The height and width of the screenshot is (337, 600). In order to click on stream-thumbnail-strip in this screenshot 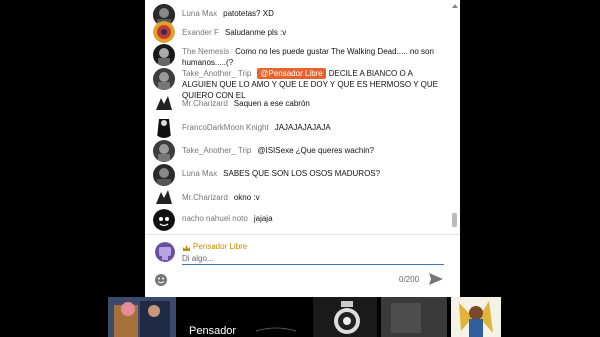, I will do `click(300, 317)`.